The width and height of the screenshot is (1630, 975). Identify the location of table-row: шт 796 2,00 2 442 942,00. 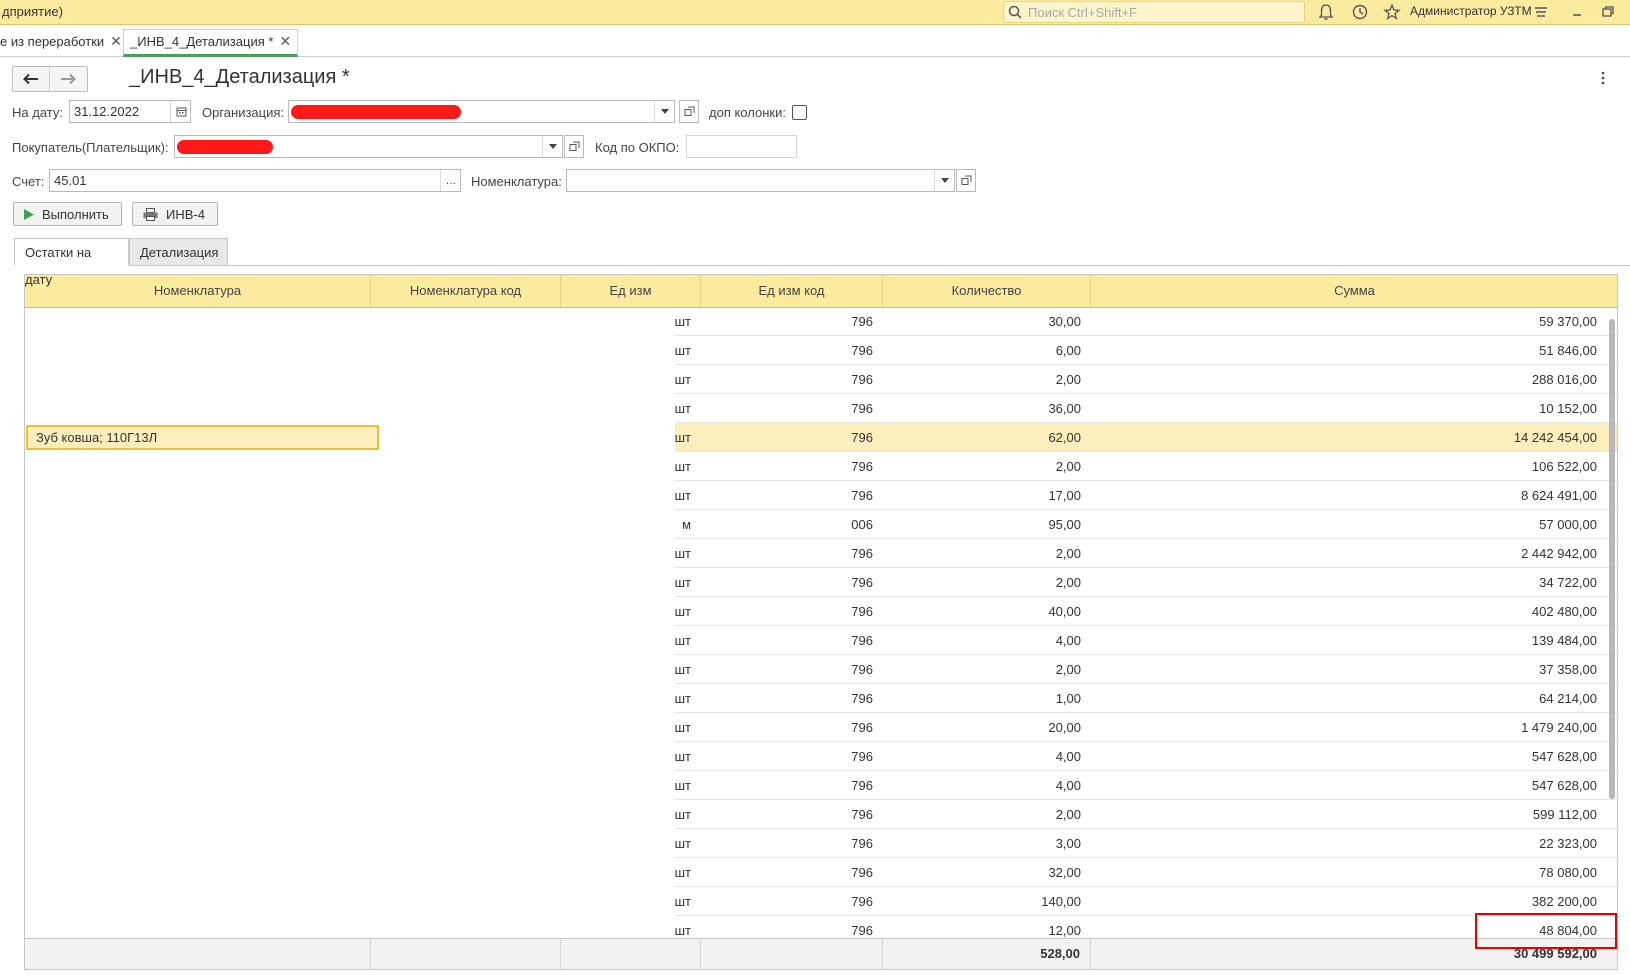
(821, 553).